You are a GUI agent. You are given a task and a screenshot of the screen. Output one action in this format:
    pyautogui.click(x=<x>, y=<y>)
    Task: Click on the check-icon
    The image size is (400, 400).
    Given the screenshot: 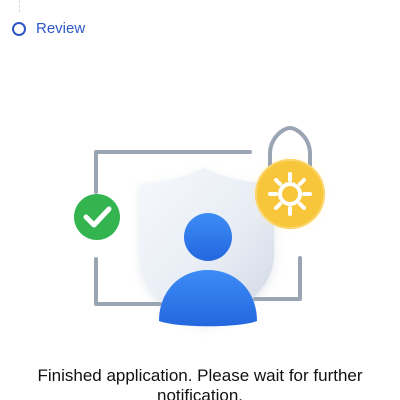 What is the action you would take?
    pyautogui.click(x=97, y=217)
    